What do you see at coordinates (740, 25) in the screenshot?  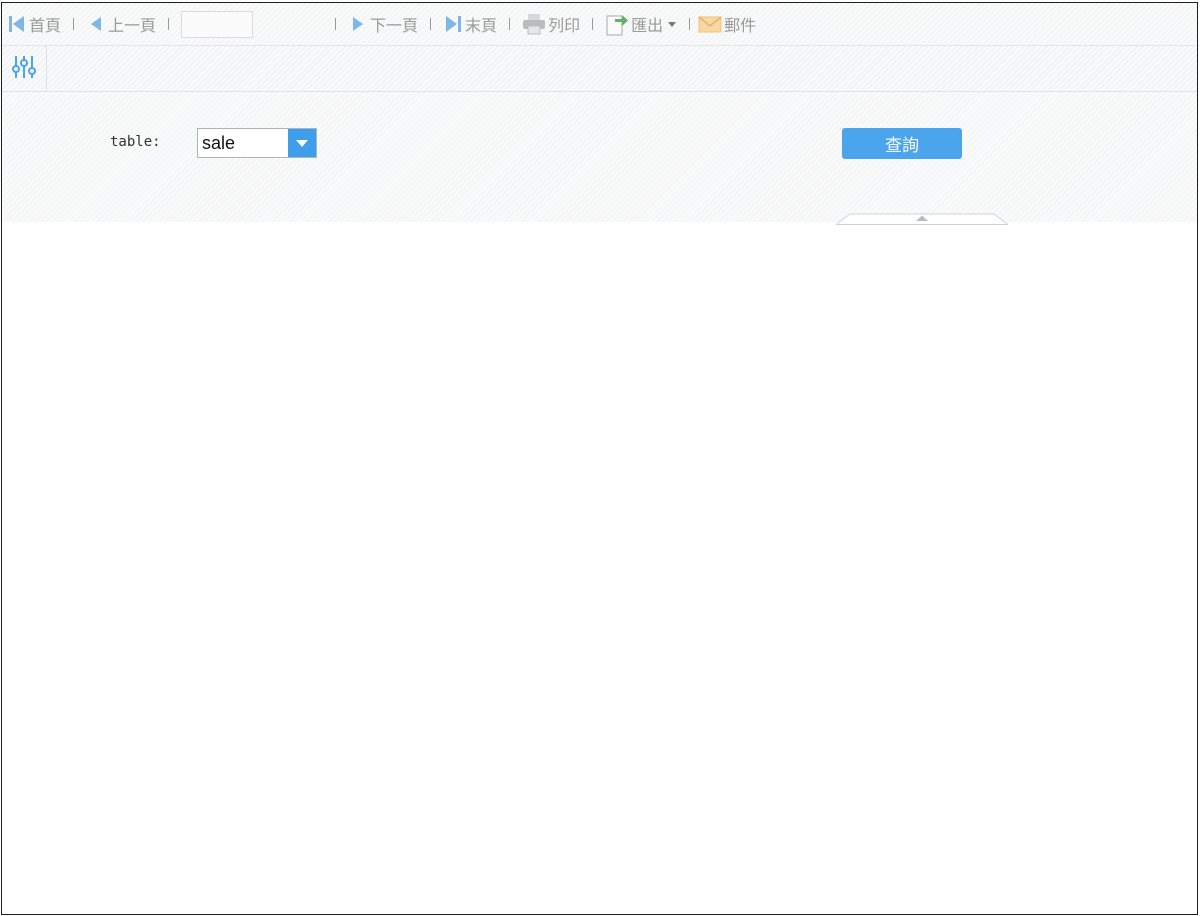 I see `email-label: 郵件` at bounding box center [740, 25].